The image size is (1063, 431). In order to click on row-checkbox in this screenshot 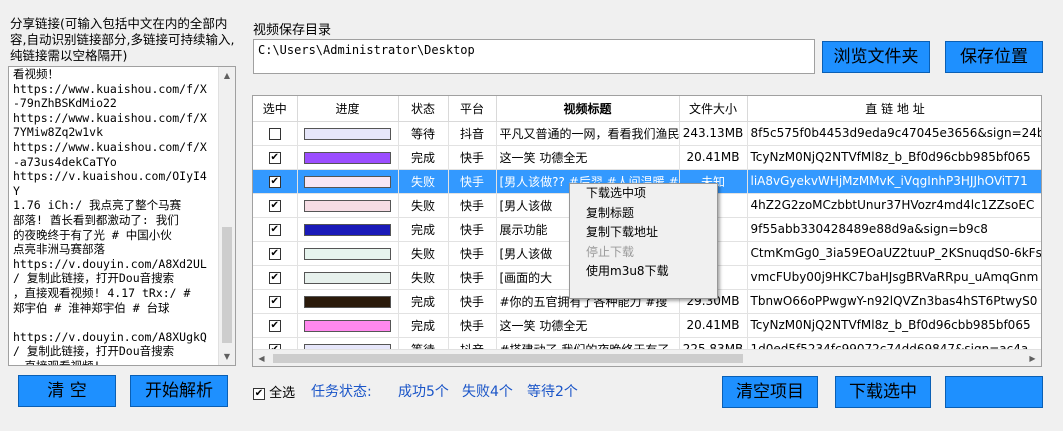, I will do `click(274, 133)`.